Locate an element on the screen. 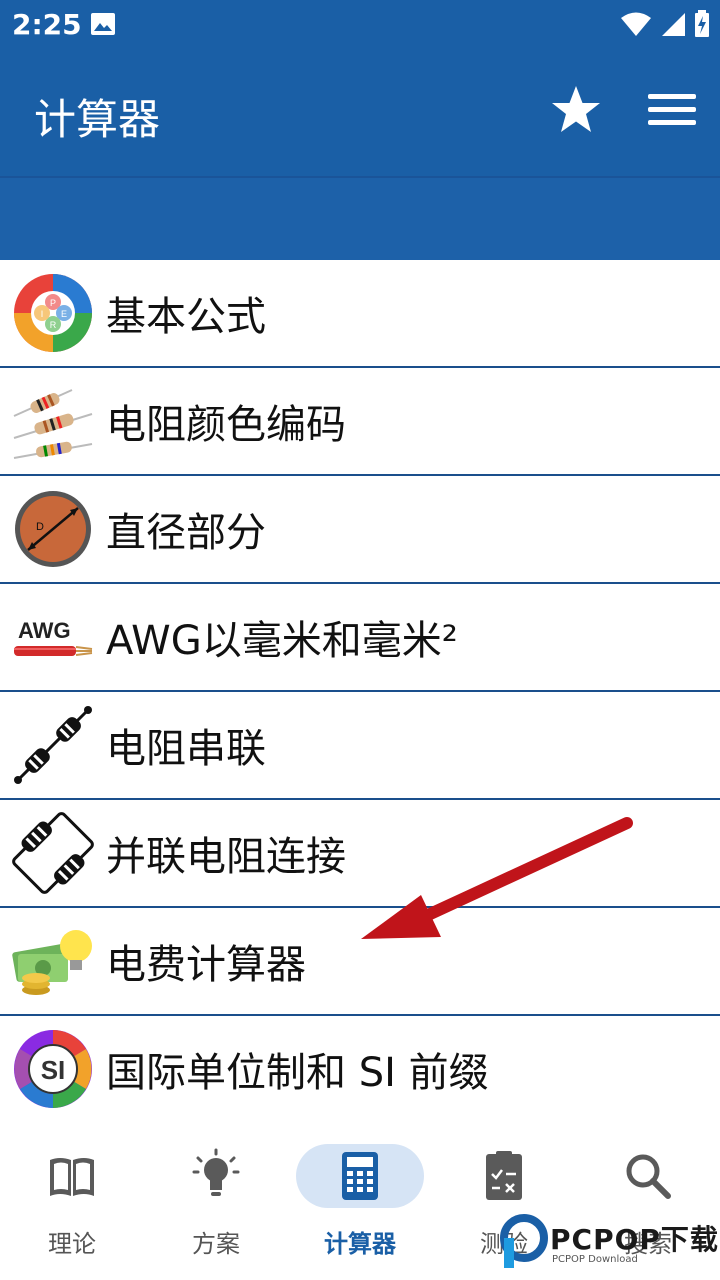  system-icons is located at coordinates (665, 24).